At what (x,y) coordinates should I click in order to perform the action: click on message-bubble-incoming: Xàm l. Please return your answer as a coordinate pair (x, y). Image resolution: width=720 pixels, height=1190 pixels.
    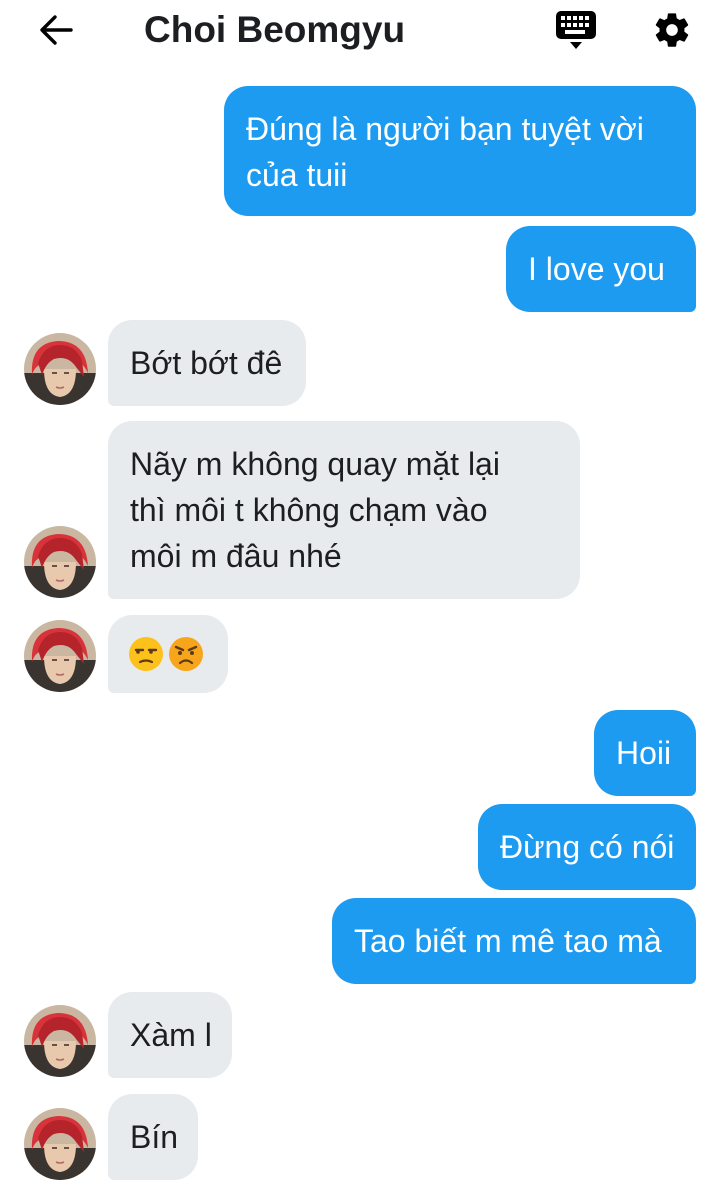
    Looking at the image, I should click on (170, 1035).